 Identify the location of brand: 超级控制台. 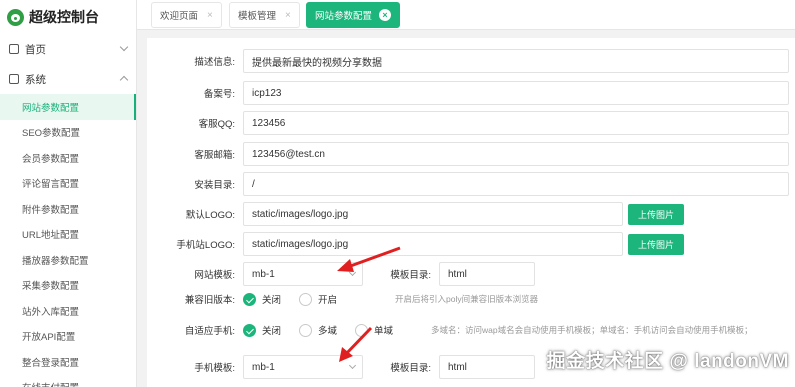
(68, 17).